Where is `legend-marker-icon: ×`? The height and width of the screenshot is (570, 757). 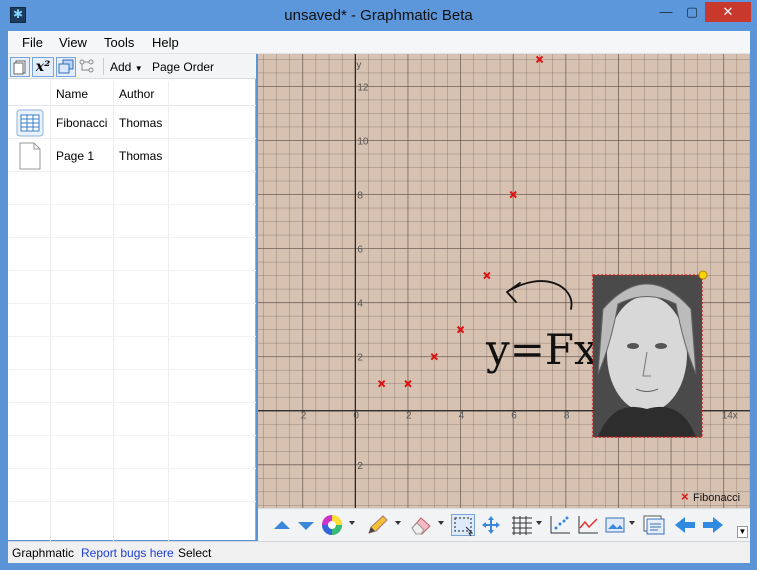 legend-marker-icon: × is located at coordinates (685, 496).